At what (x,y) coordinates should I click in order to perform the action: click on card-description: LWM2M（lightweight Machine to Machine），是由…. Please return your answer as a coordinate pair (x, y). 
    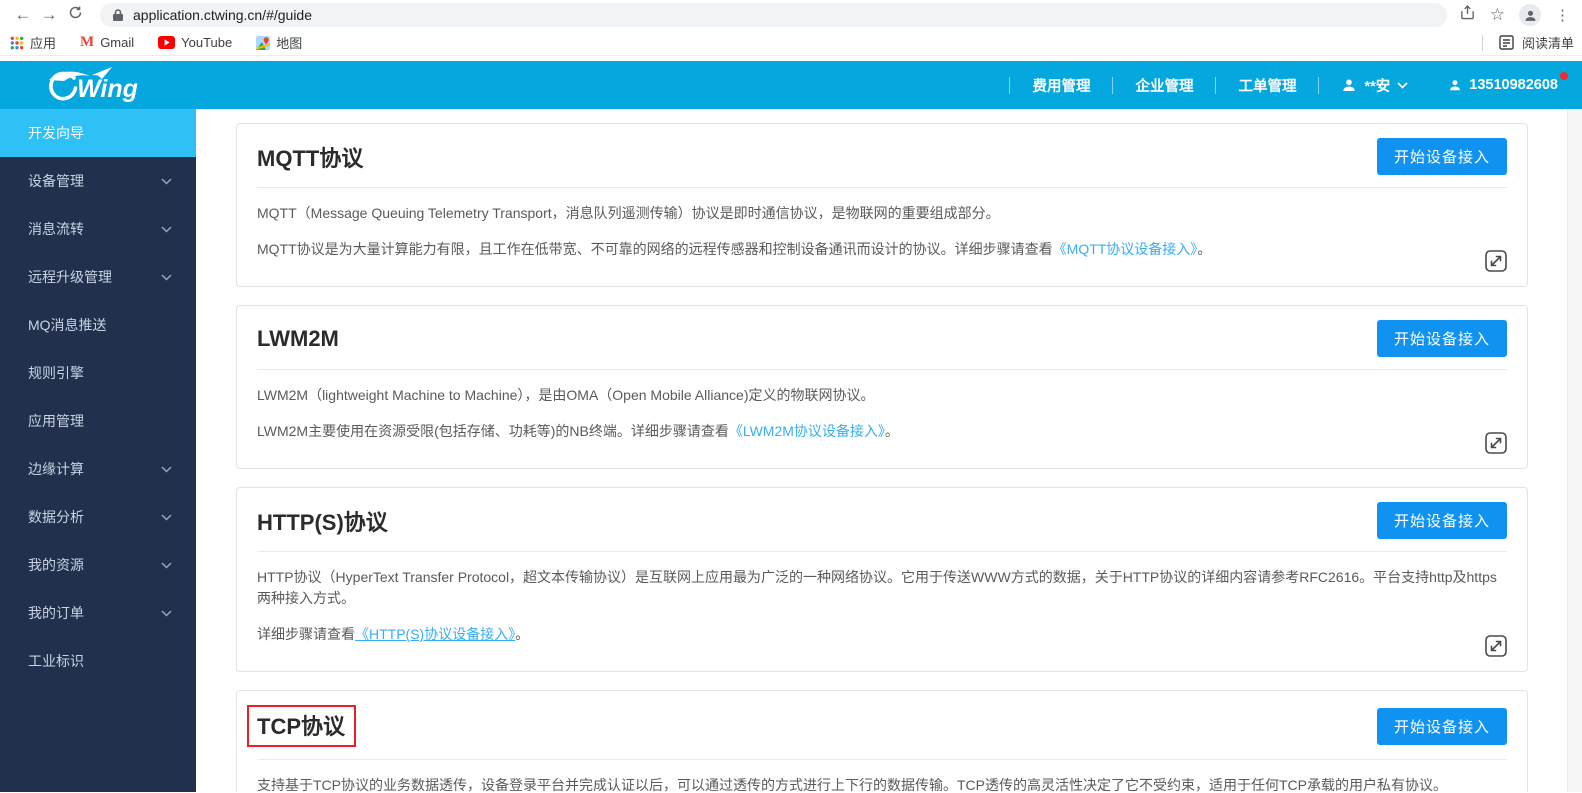
    Looking at the image, I should click on (566, 395).